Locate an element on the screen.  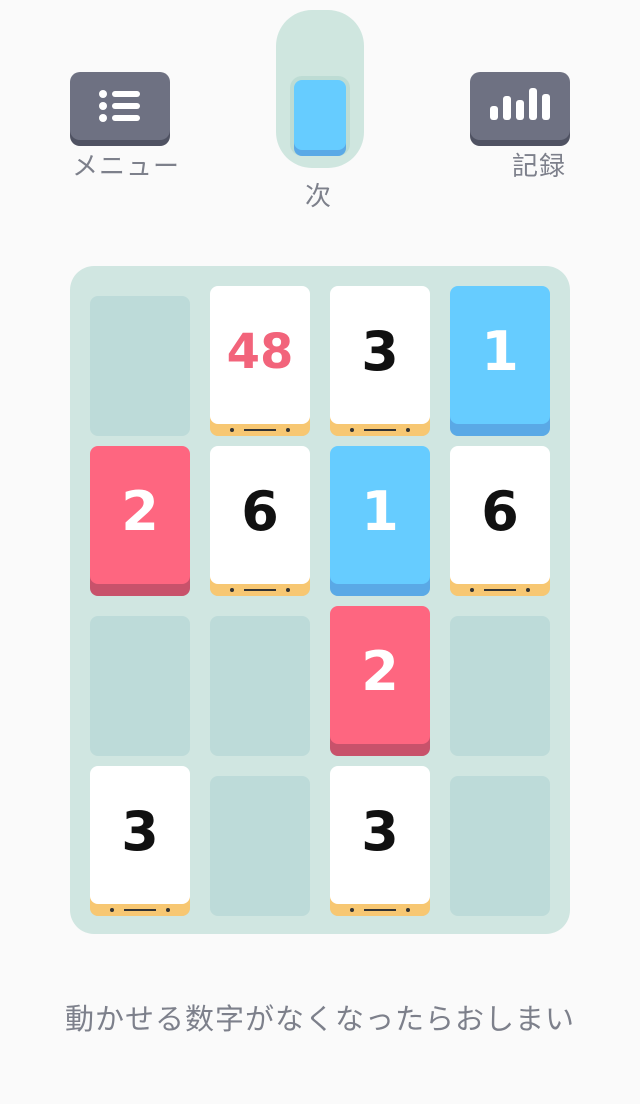
next-label: 次 is located at coordinates (319, 197).